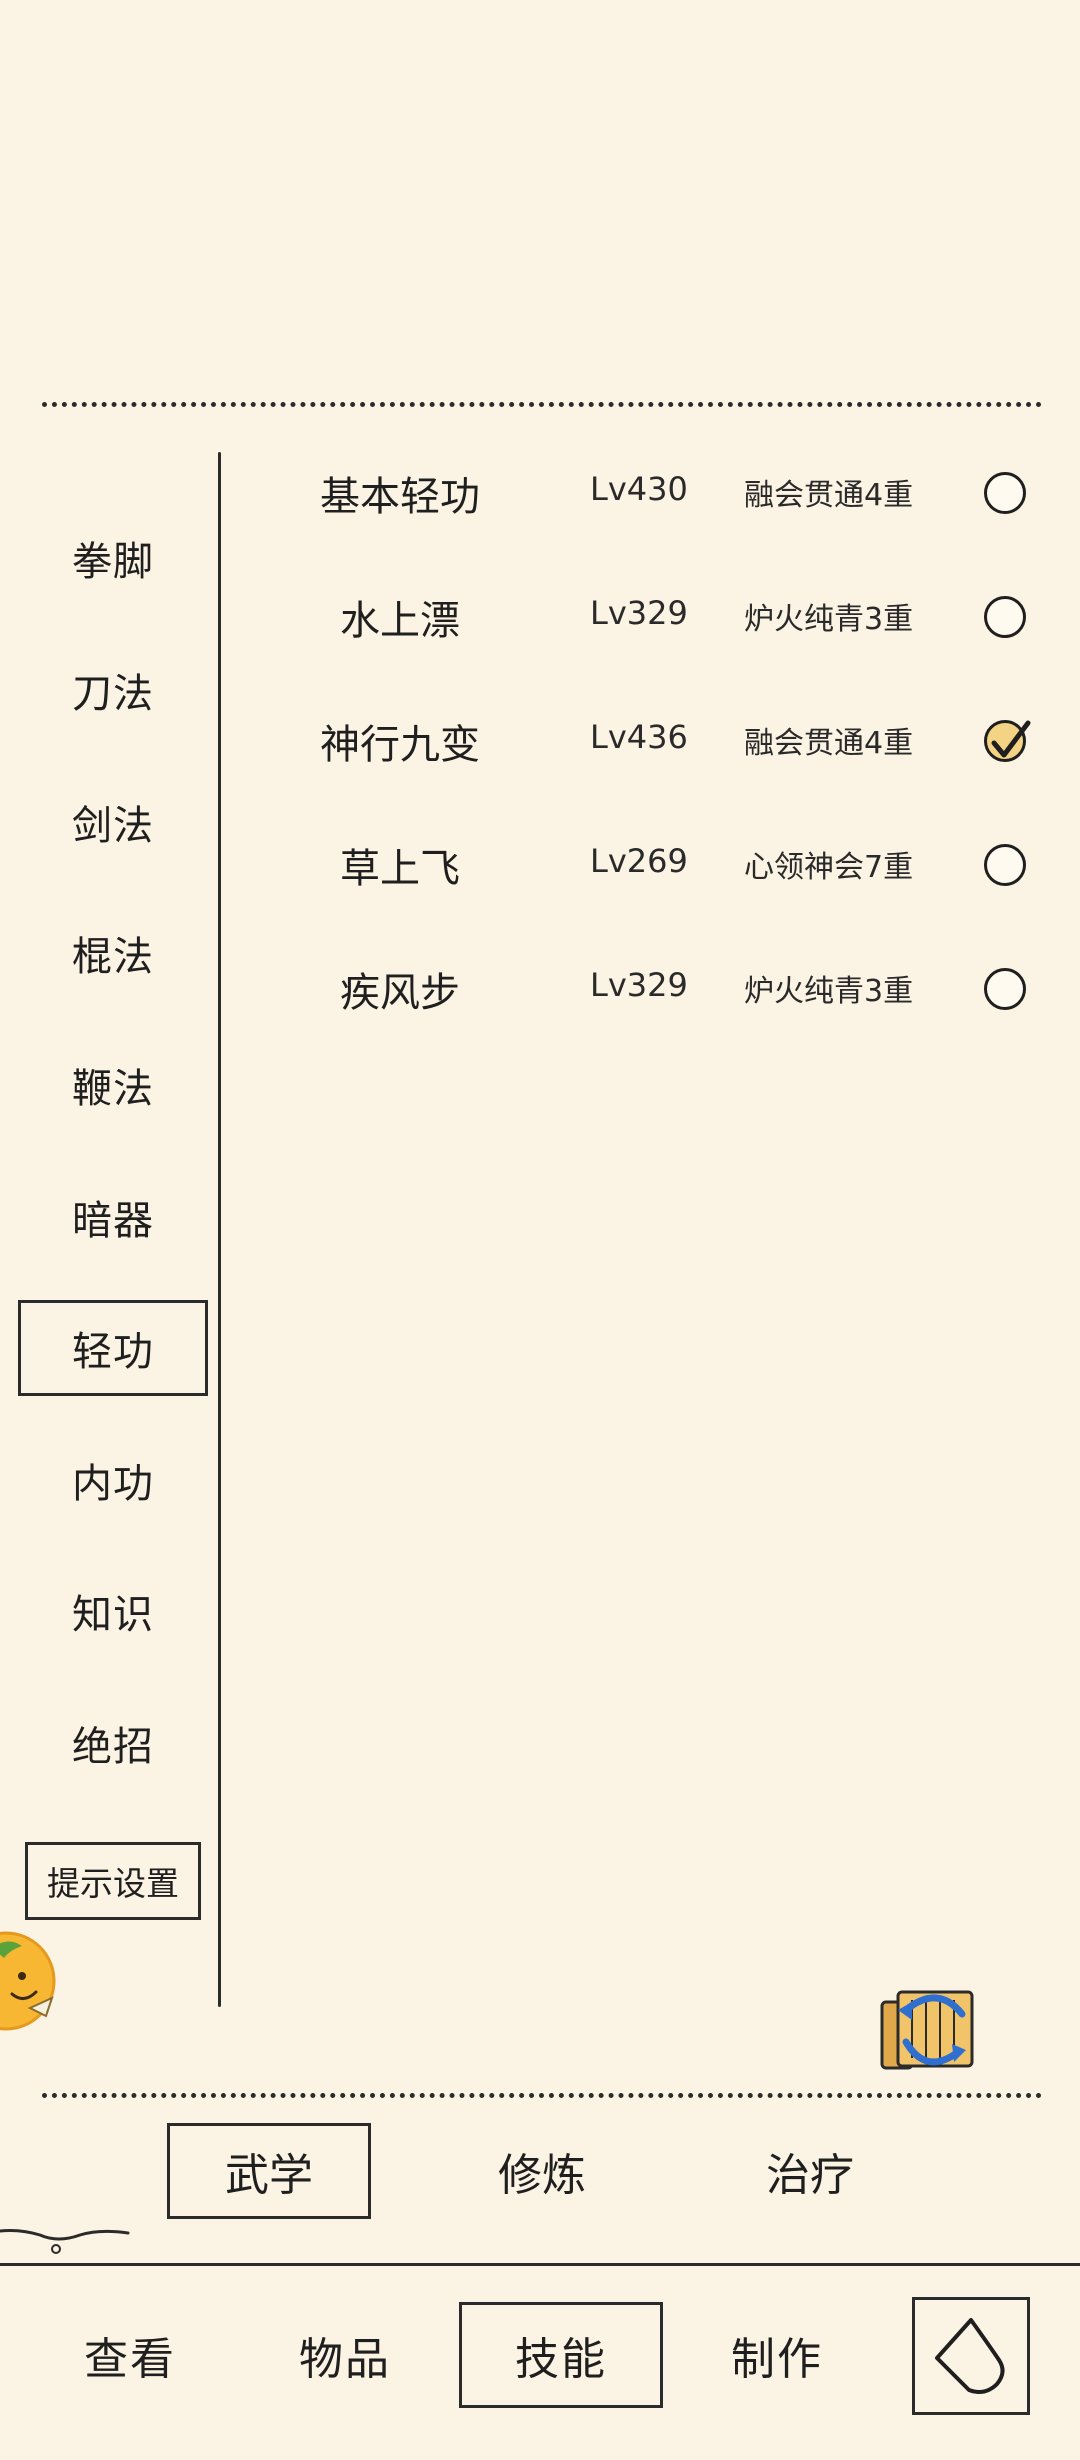 The width and height of the screenshot is (1080, 2460). I want to click on category-label: 刀法, so click(113, 694).